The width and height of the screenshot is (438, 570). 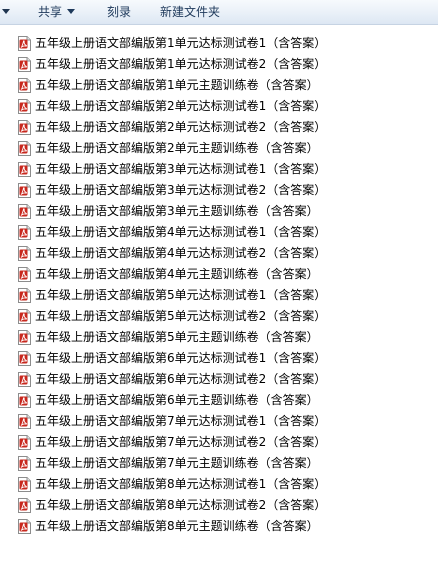 I want to click on file-list-item: 五年级上册语文部编版第1单元达标测试卷2（含答案）, so click(x=219, y=64).